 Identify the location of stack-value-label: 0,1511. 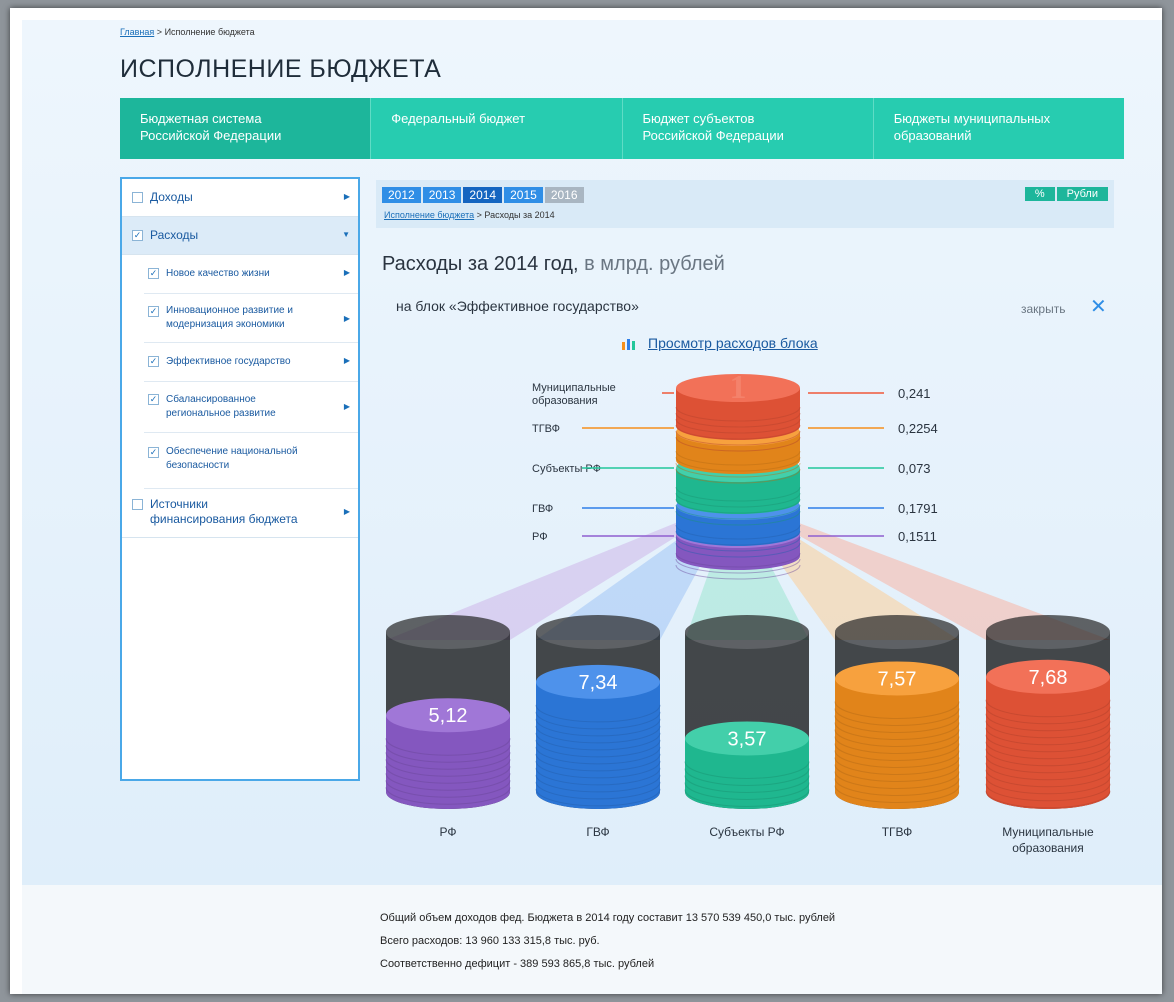
(917, 536).